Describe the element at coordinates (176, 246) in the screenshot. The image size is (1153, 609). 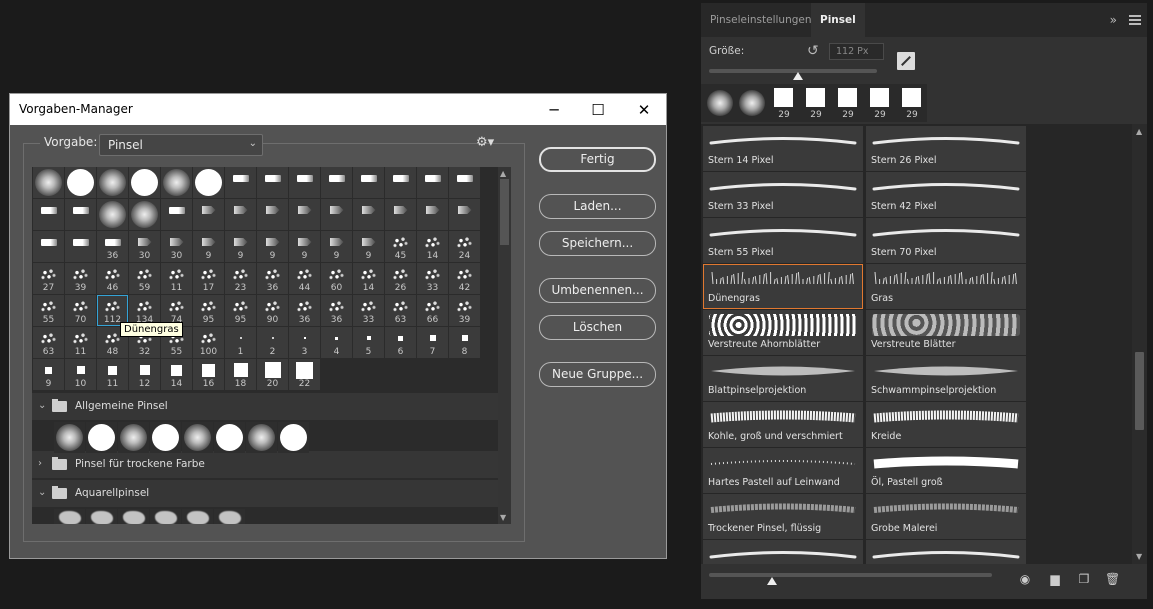
I see `brush-preset-cell: 30` at that location.